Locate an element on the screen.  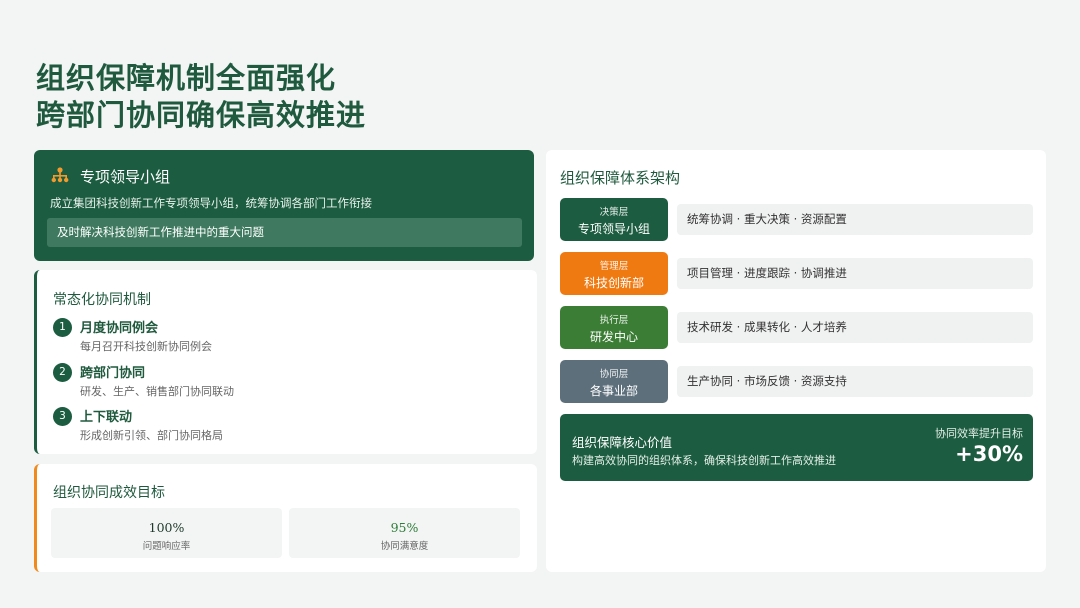
layer-name: 专项领导小组 is located at coordinates (613, 229).